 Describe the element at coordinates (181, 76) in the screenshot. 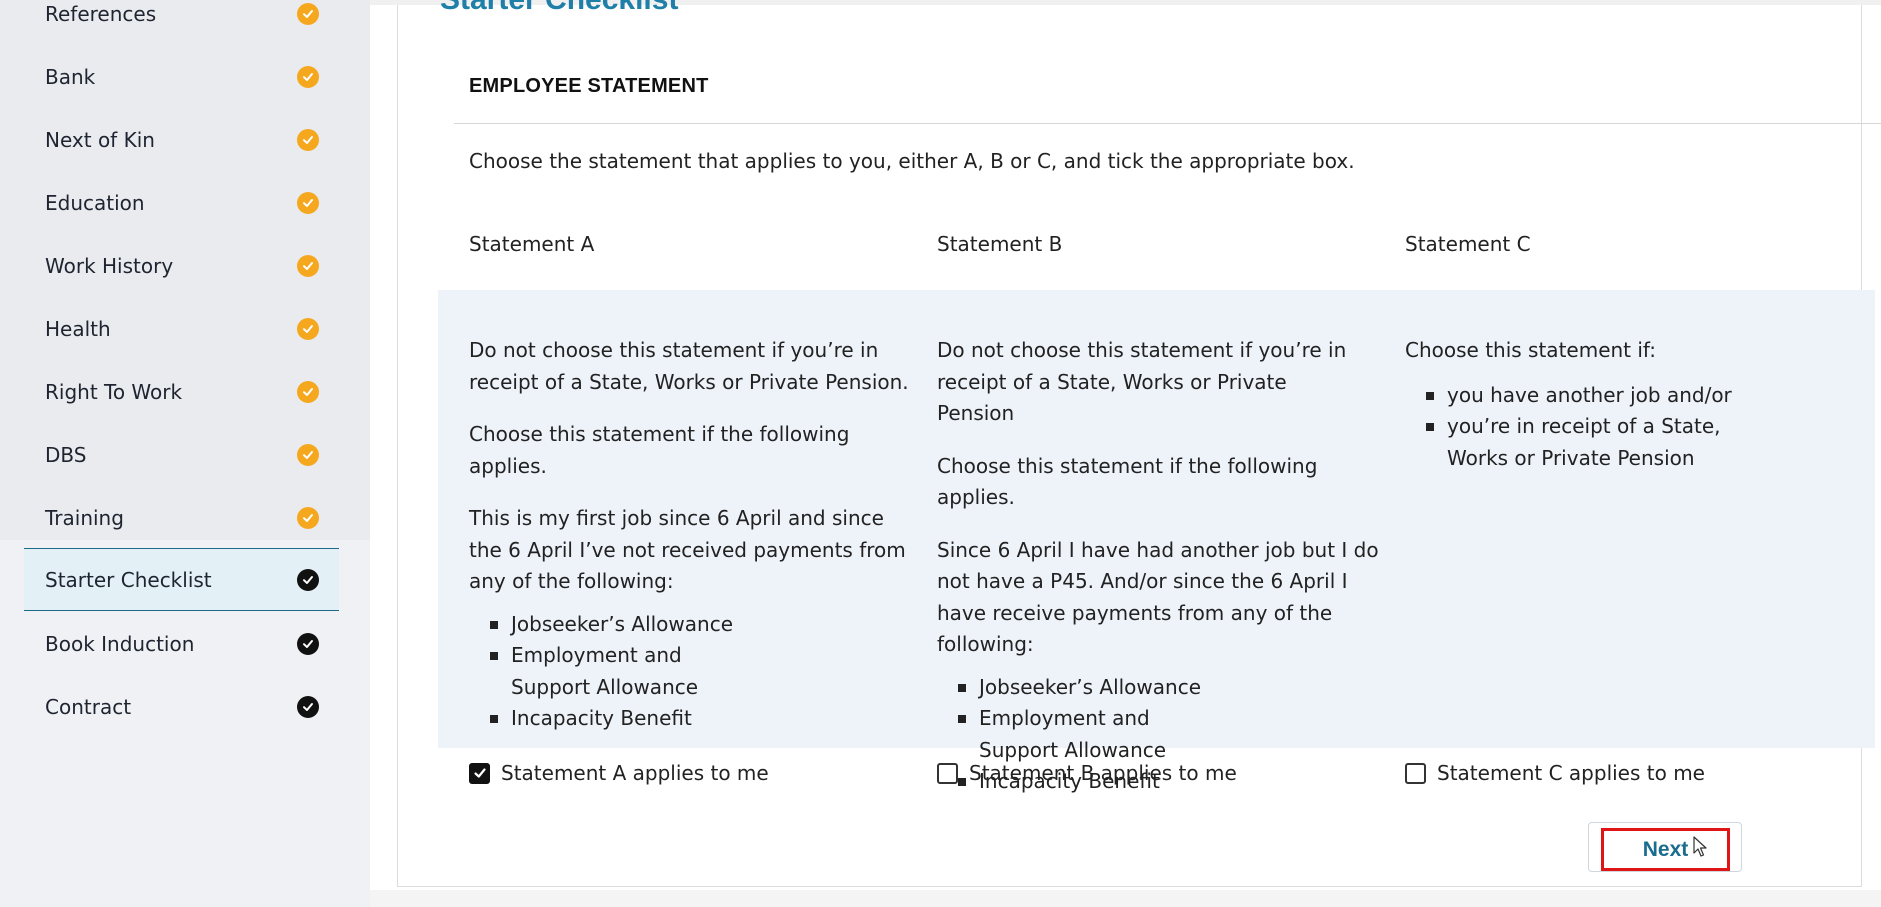

I see `sidebar-item-bank: Bank` at that location.